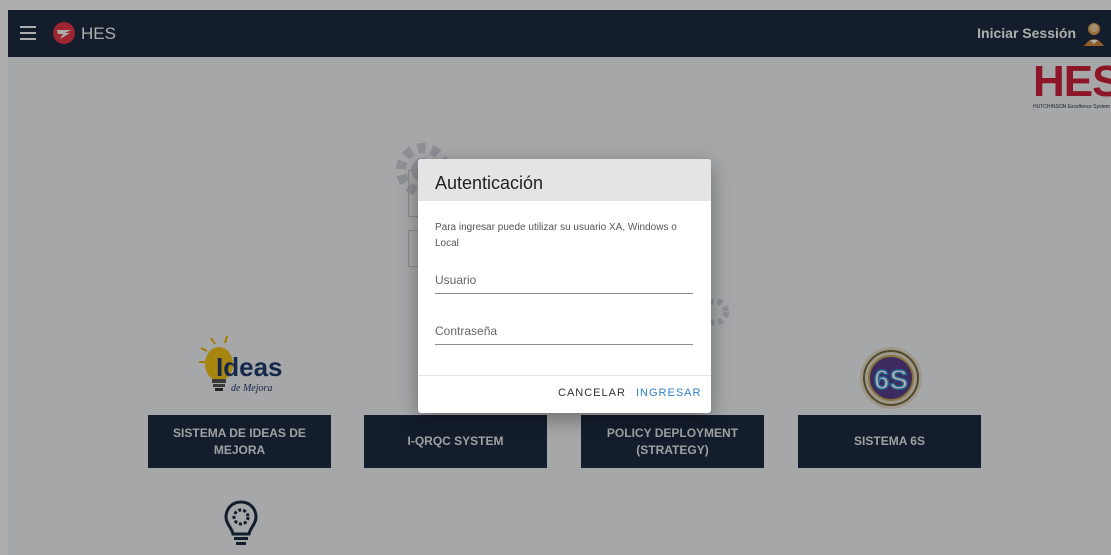 This screenshot has height=555, width=1111. I want to click on login-submit-button: INGRESAR, so click(668, 393).